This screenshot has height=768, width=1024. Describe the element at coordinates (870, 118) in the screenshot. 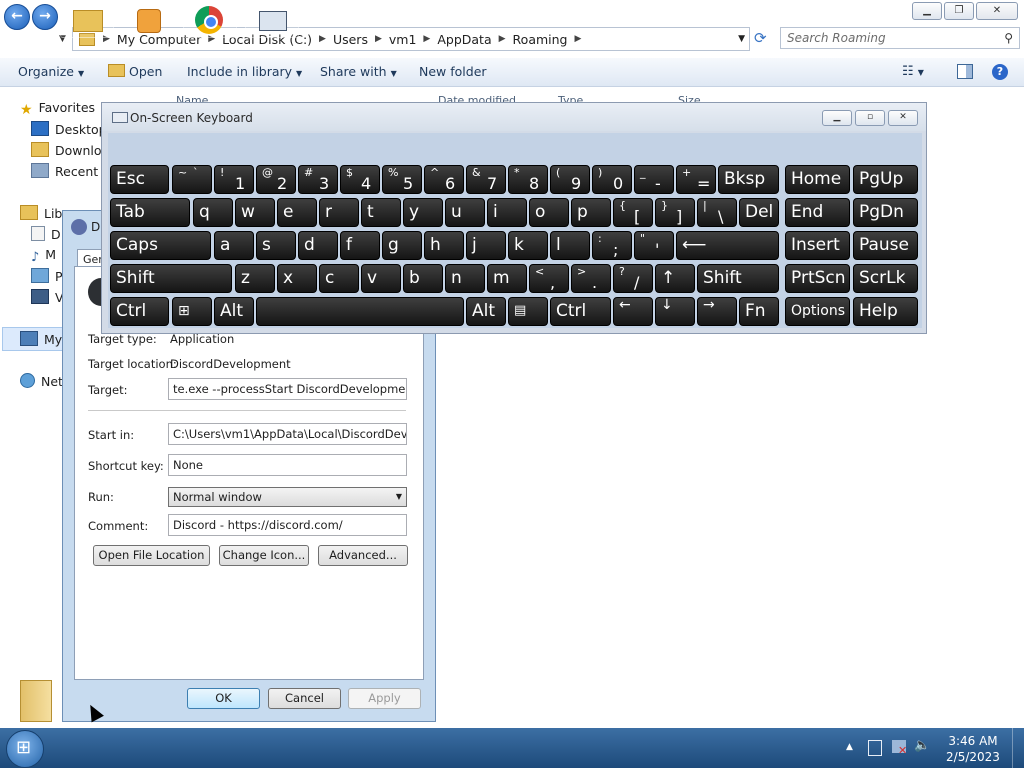

I see `osk-maximize-button: ▫` at that location.